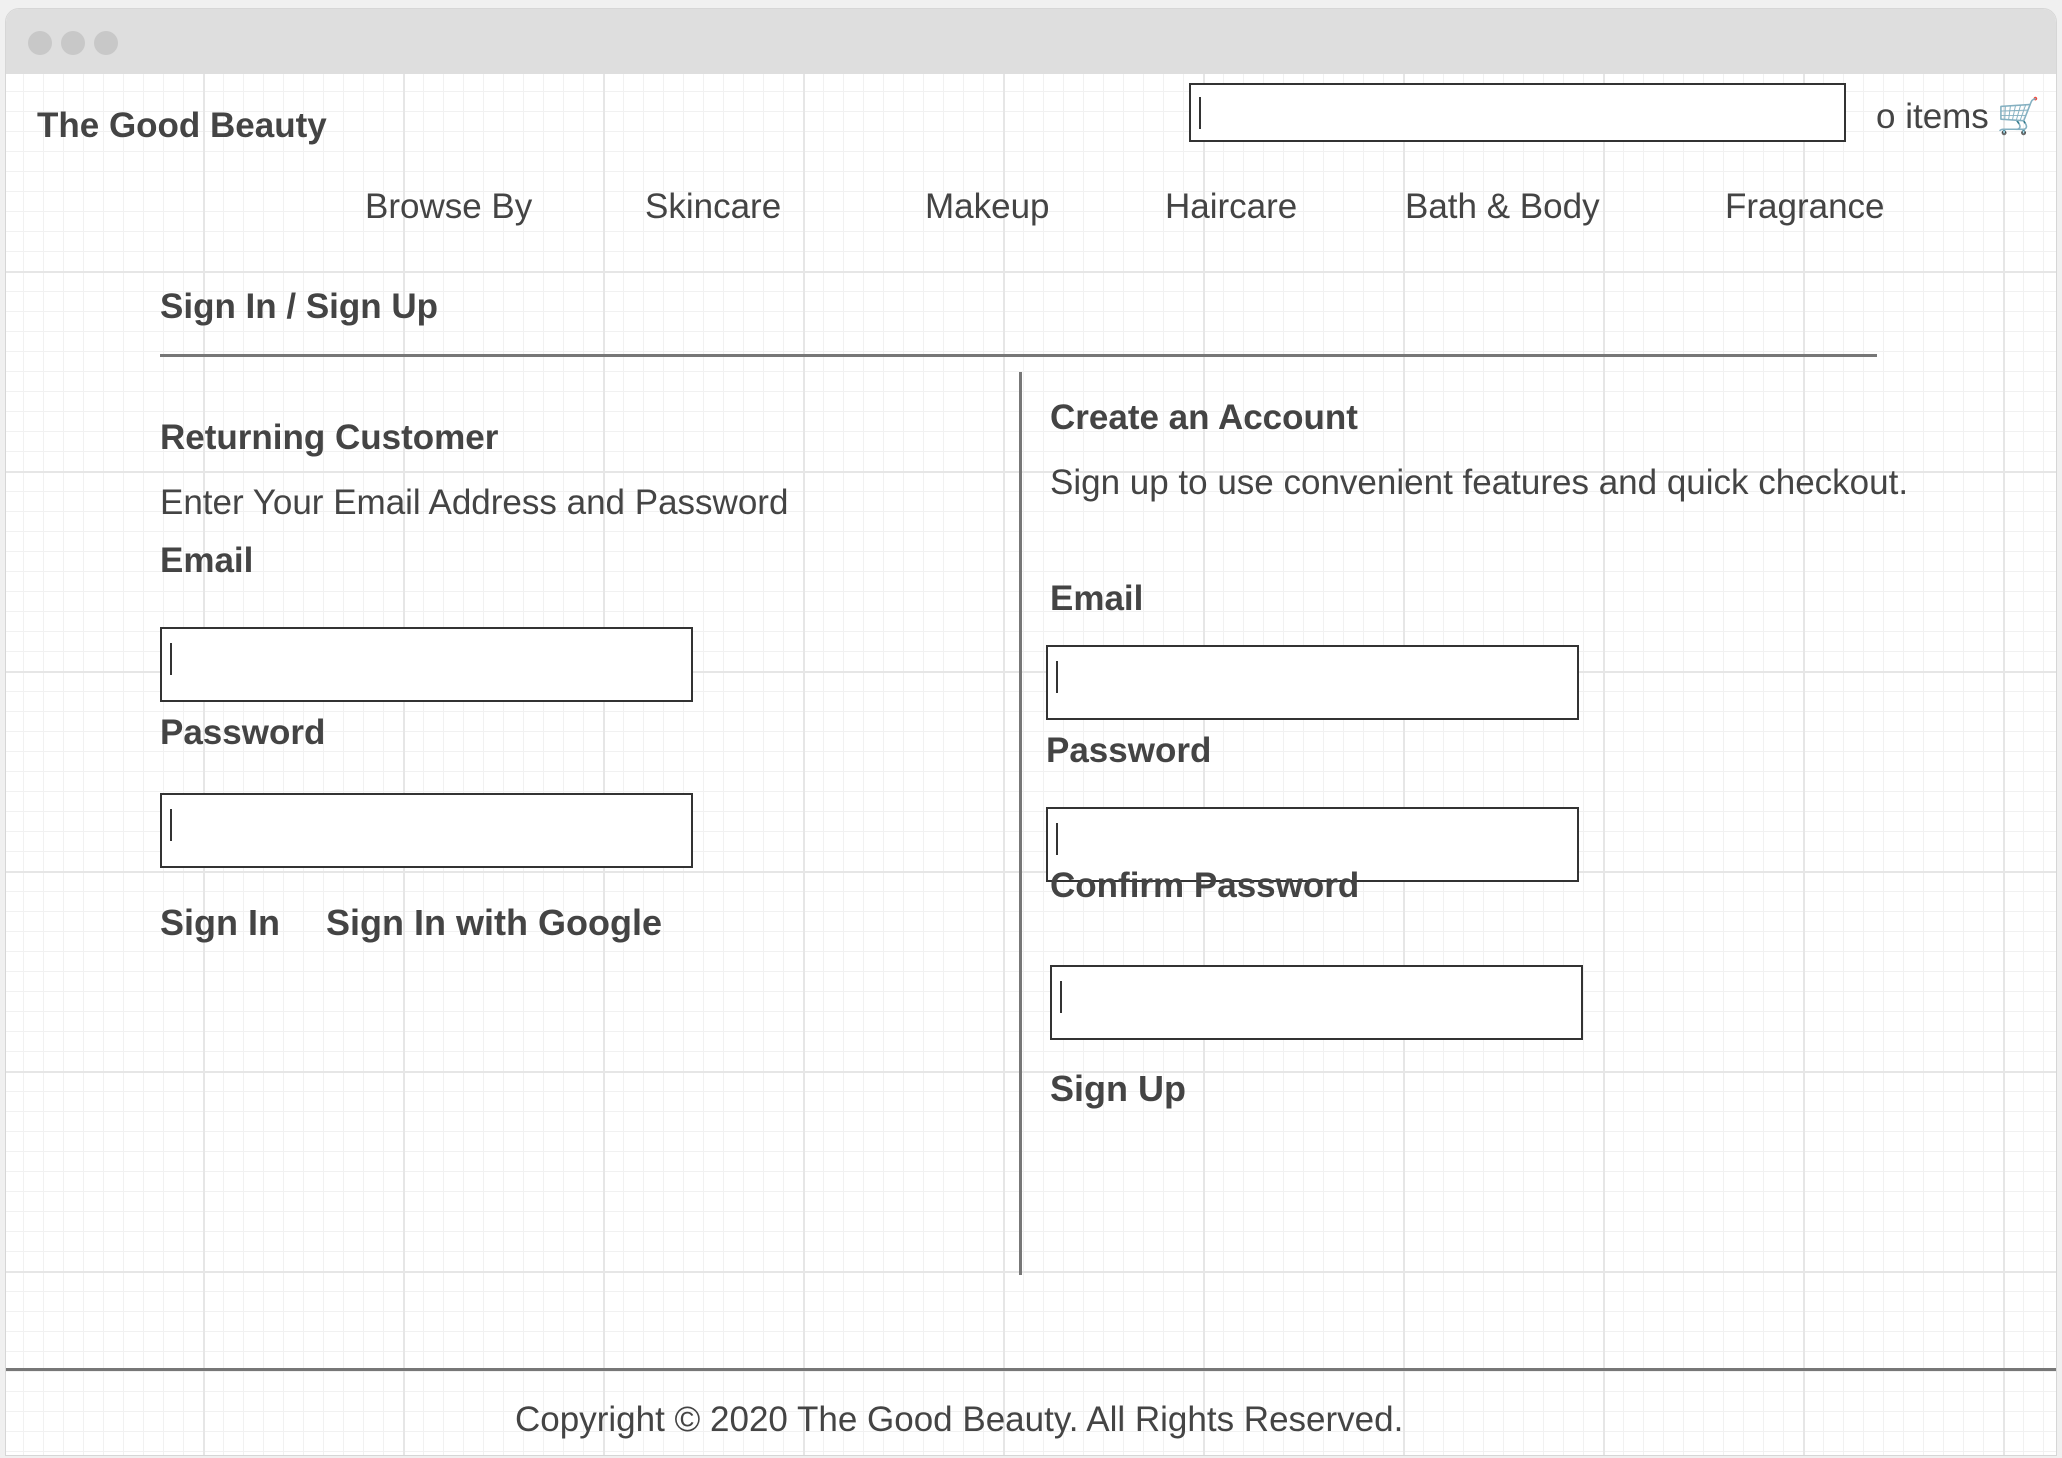 This screenshot has width=2062, height=1458. I want to click on site-logo: The Good Beauty, so click(182, 126).